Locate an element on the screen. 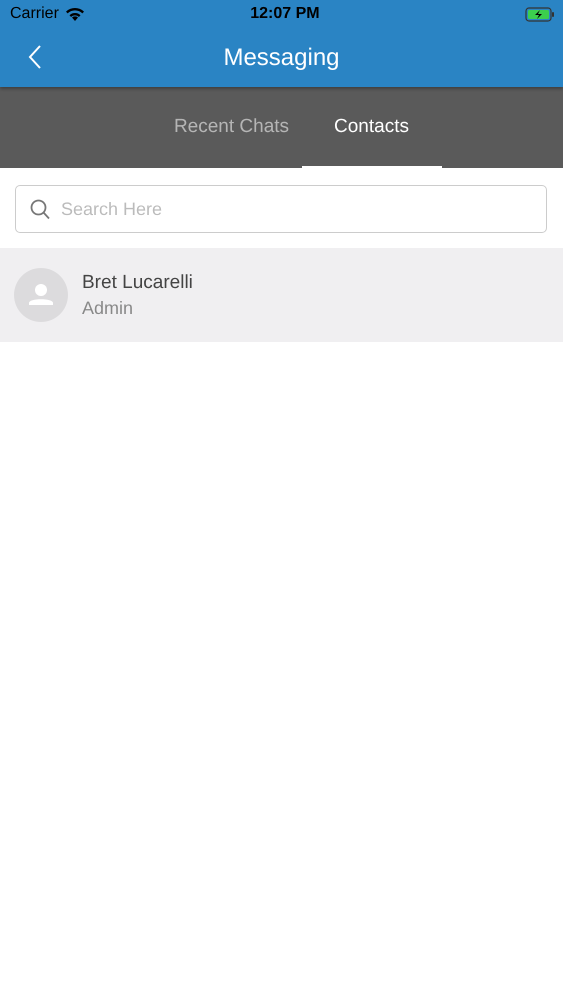  search-icon is located at coordinates (40, 209).